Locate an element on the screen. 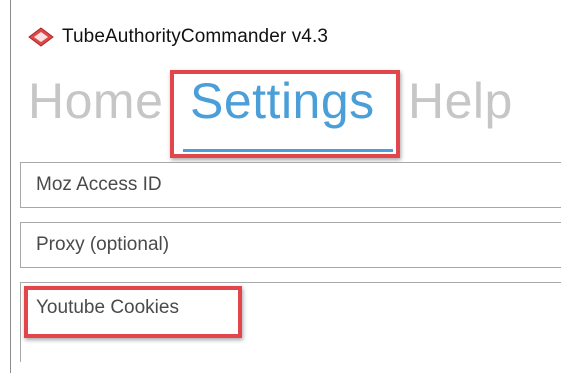 Image resolution: width=561 pixels, height=373 pixels. proxy-field: Proxy (optional) is located at coordinates (290, 245).